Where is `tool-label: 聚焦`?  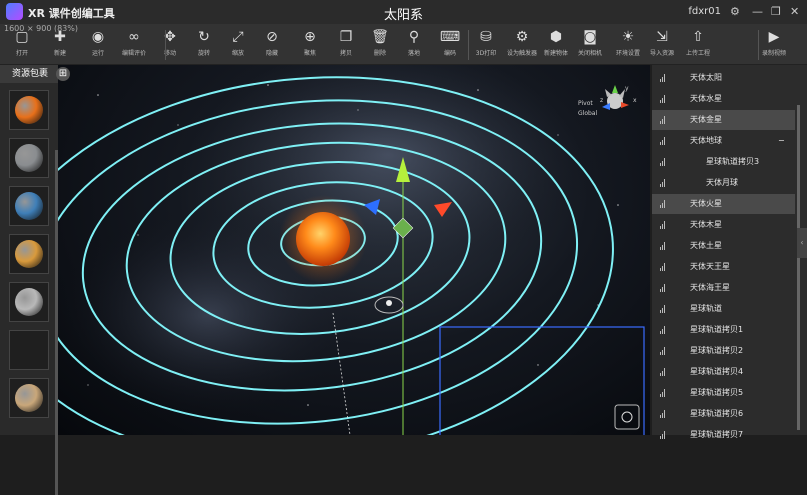 tool-label: 聚焦 is located at coordinates (309, 53).